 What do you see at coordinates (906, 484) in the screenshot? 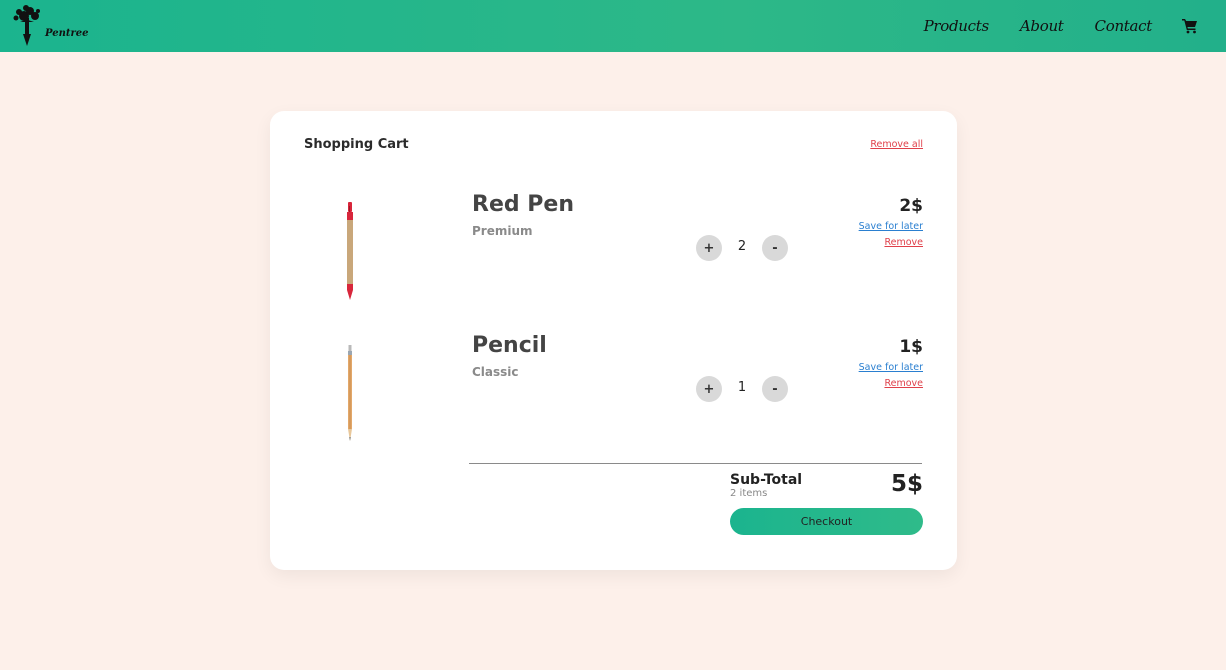
I see `subtotal-amount: 5$` at bounding box center [906, 484].